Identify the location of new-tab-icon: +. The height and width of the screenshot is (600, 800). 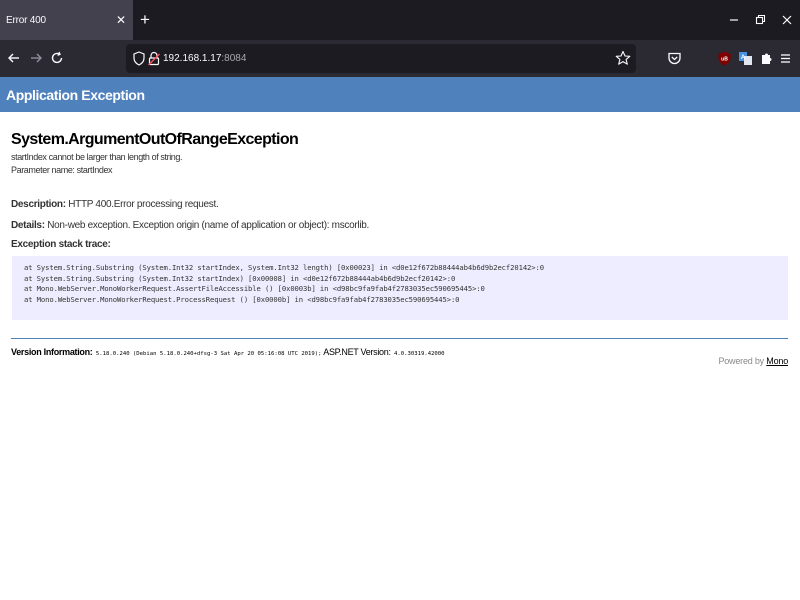
(145, 20).